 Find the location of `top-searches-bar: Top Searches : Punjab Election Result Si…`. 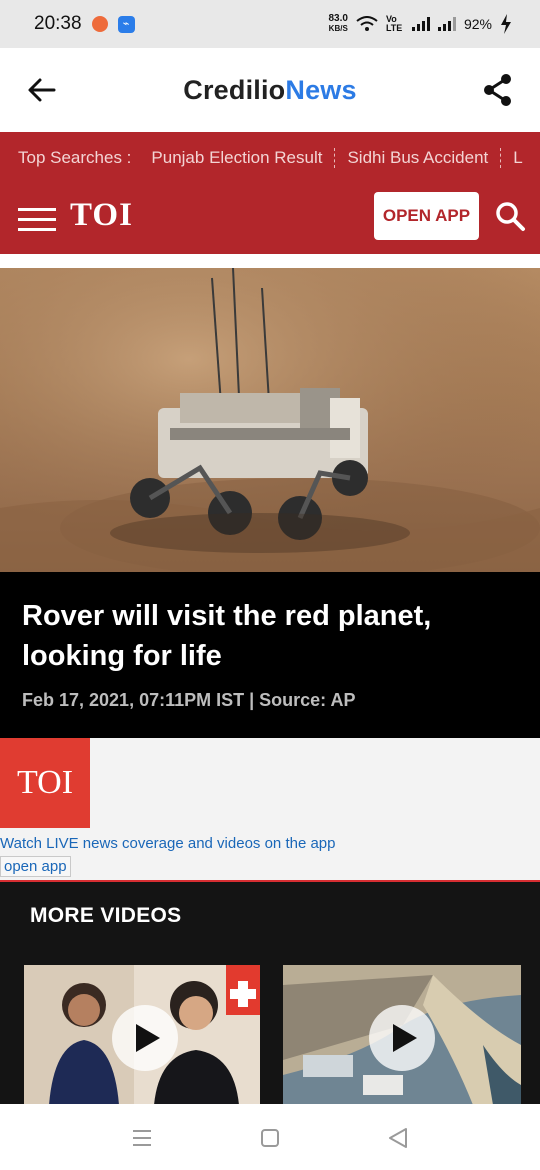

top-searches-bar: Top Searches : Punjab Election Result Si… is located at coordinates (270, 158).